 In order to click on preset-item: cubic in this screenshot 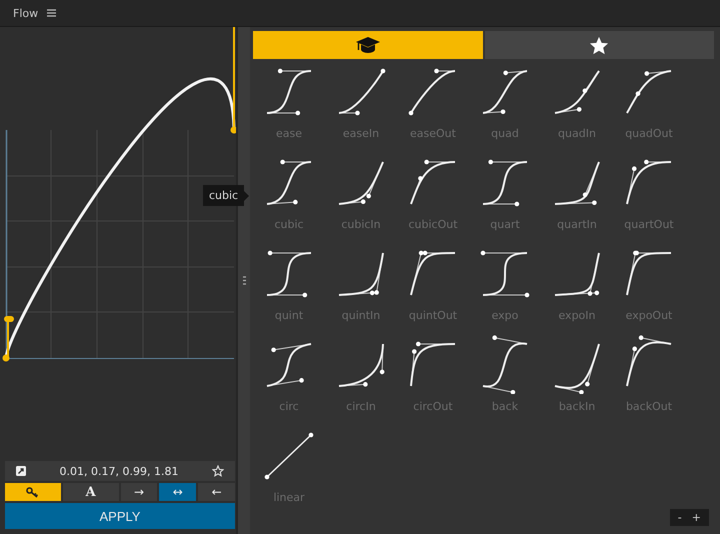, I will do `click(289, 193)`.